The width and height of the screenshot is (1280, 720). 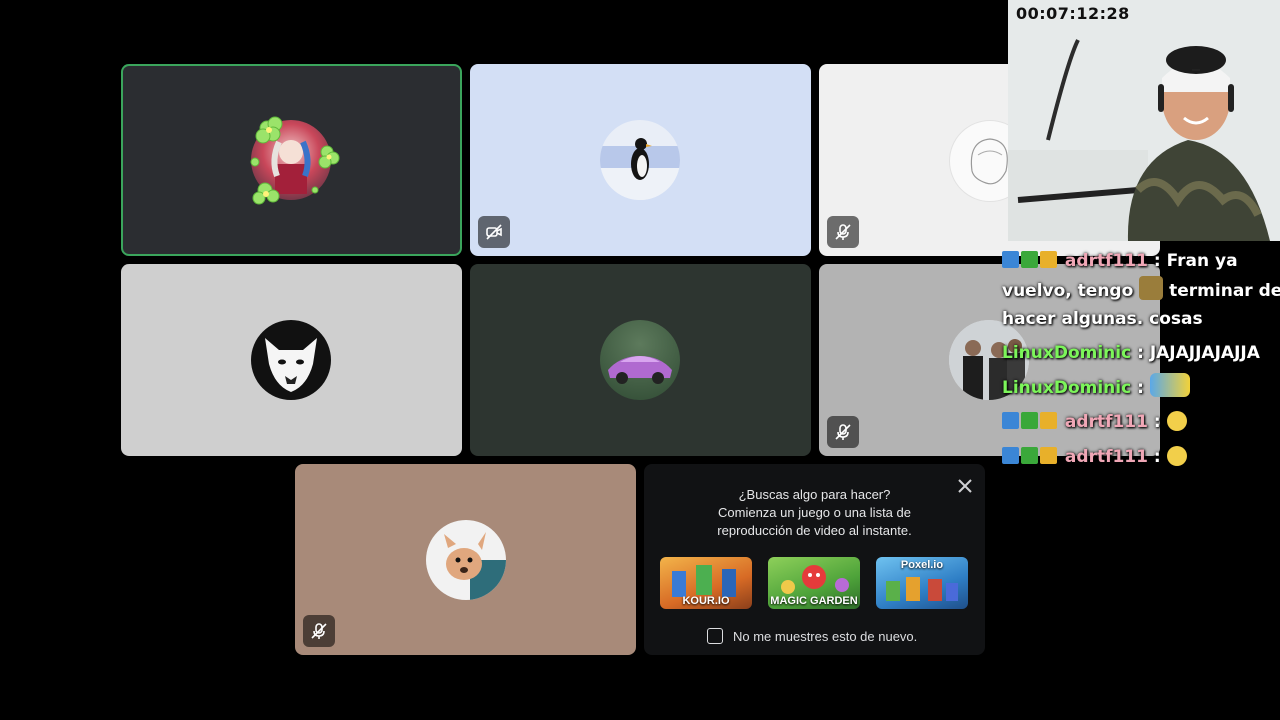 What do you see at coordinates (1073, 13) in the screenshot?
I see `stream-timer: 00:07:12:28` at bounding box center [1073, 13].